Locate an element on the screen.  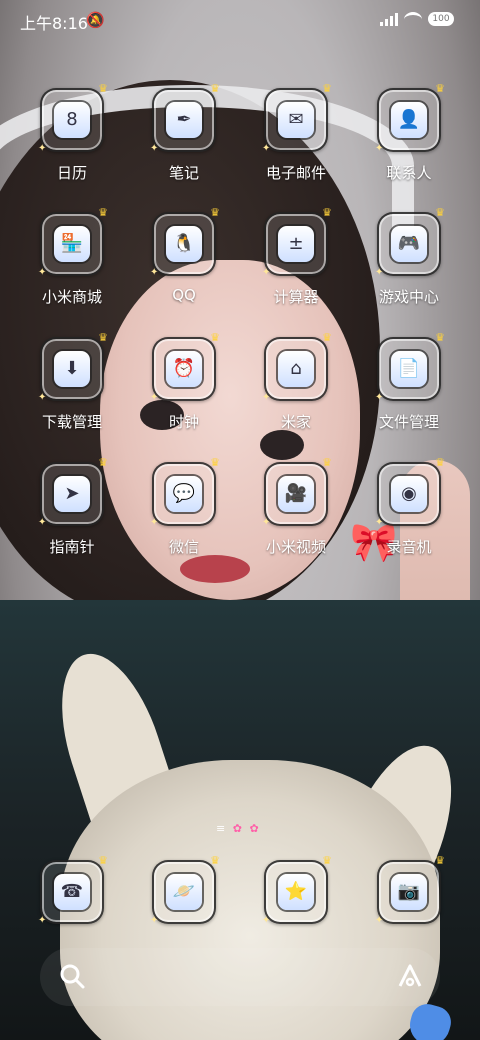
app-15: 🎥 ♛ ✦ 小米视频 is located at coordinates (296, 506).